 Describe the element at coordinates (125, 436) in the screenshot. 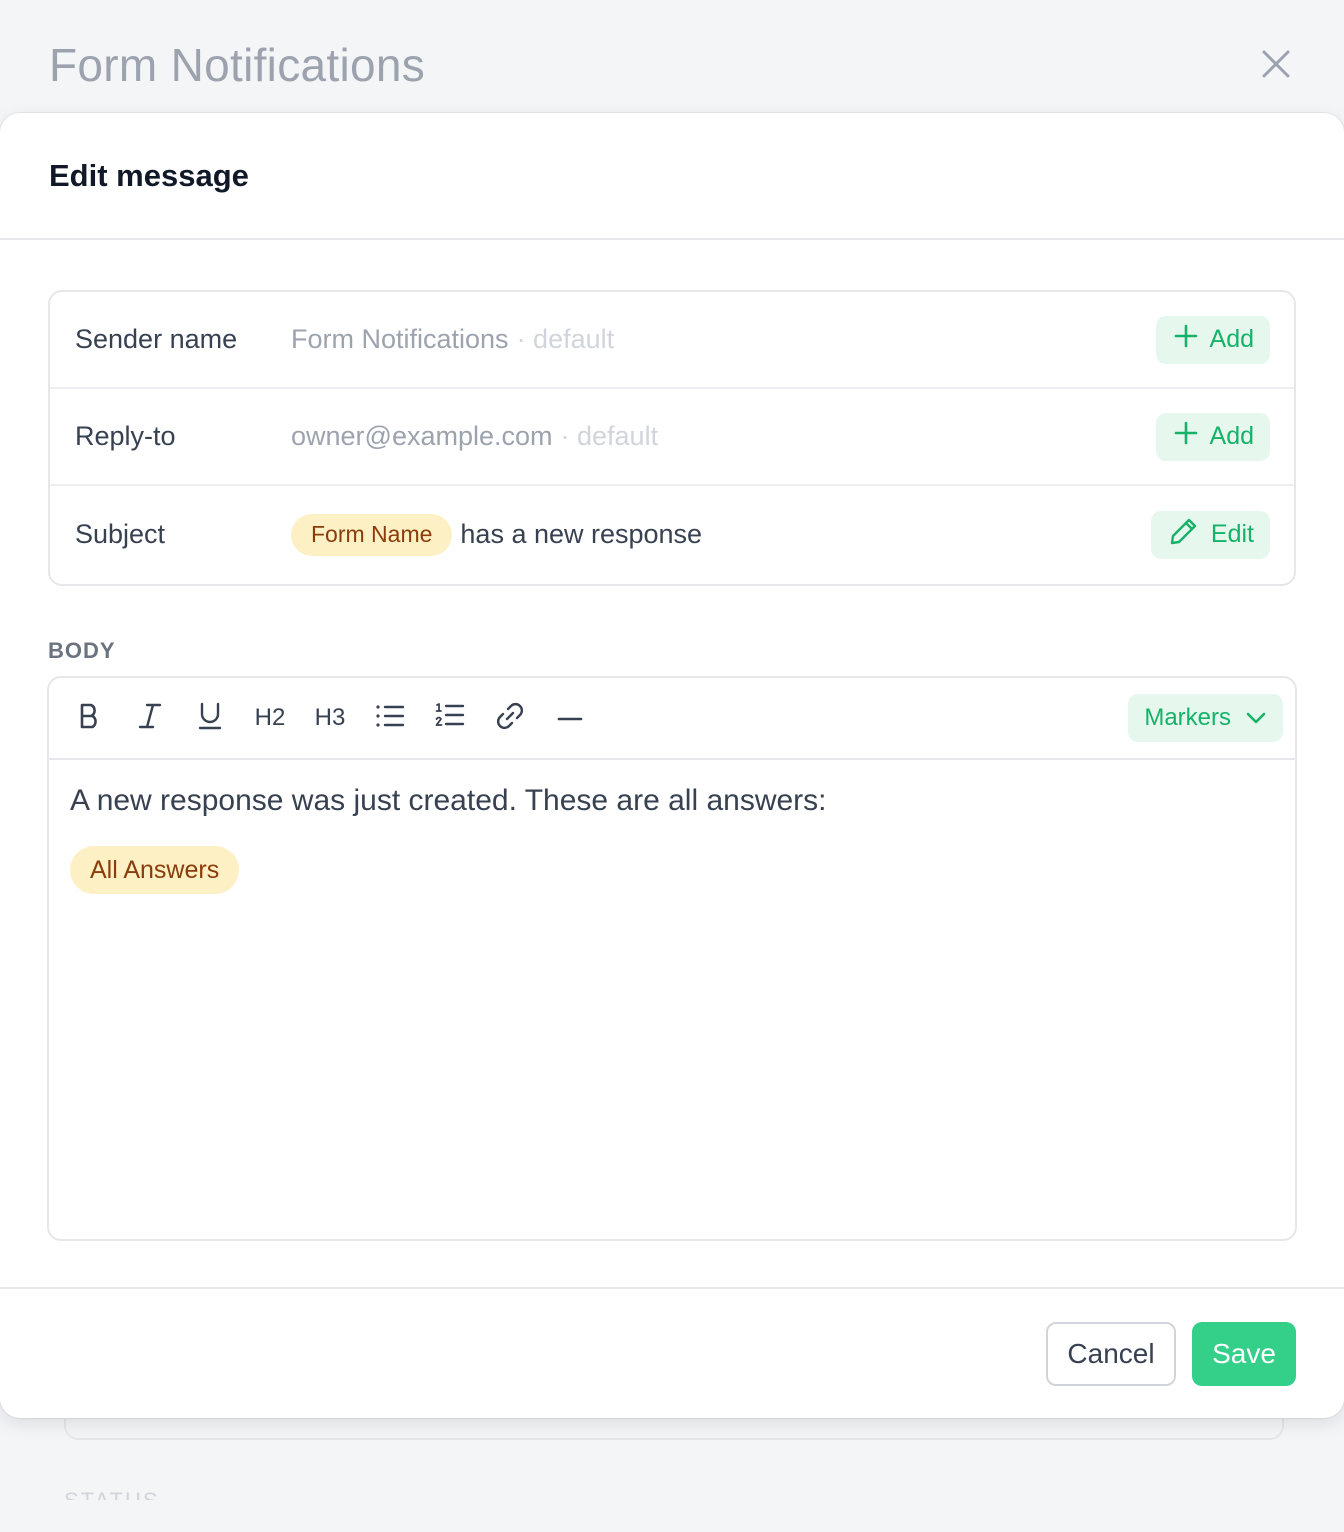

I see `reply-to-label: Reply-to` at that location.